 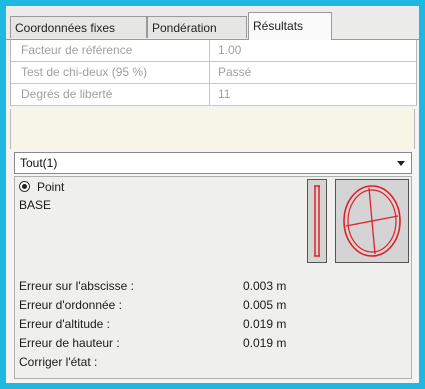 I want to click on stat-label: Erreur d'ordonnée :, so click(x=71, y=305).